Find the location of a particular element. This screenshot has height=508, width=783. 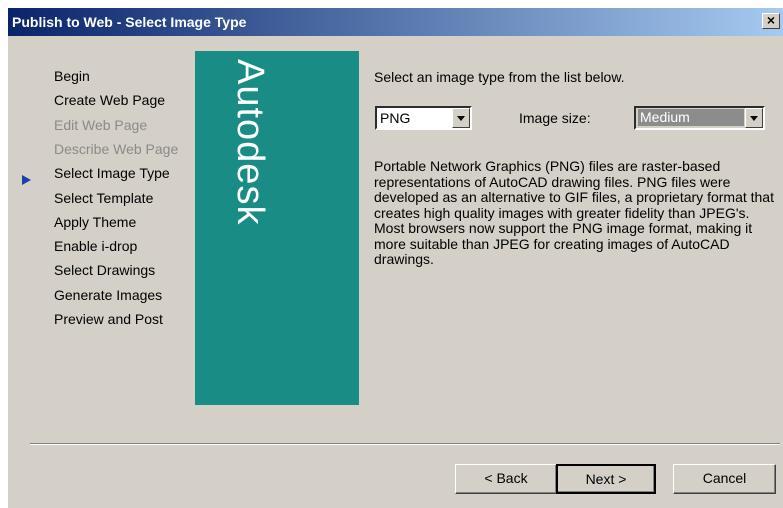

image-size-select: Medium is located at coordinates (699, 118).